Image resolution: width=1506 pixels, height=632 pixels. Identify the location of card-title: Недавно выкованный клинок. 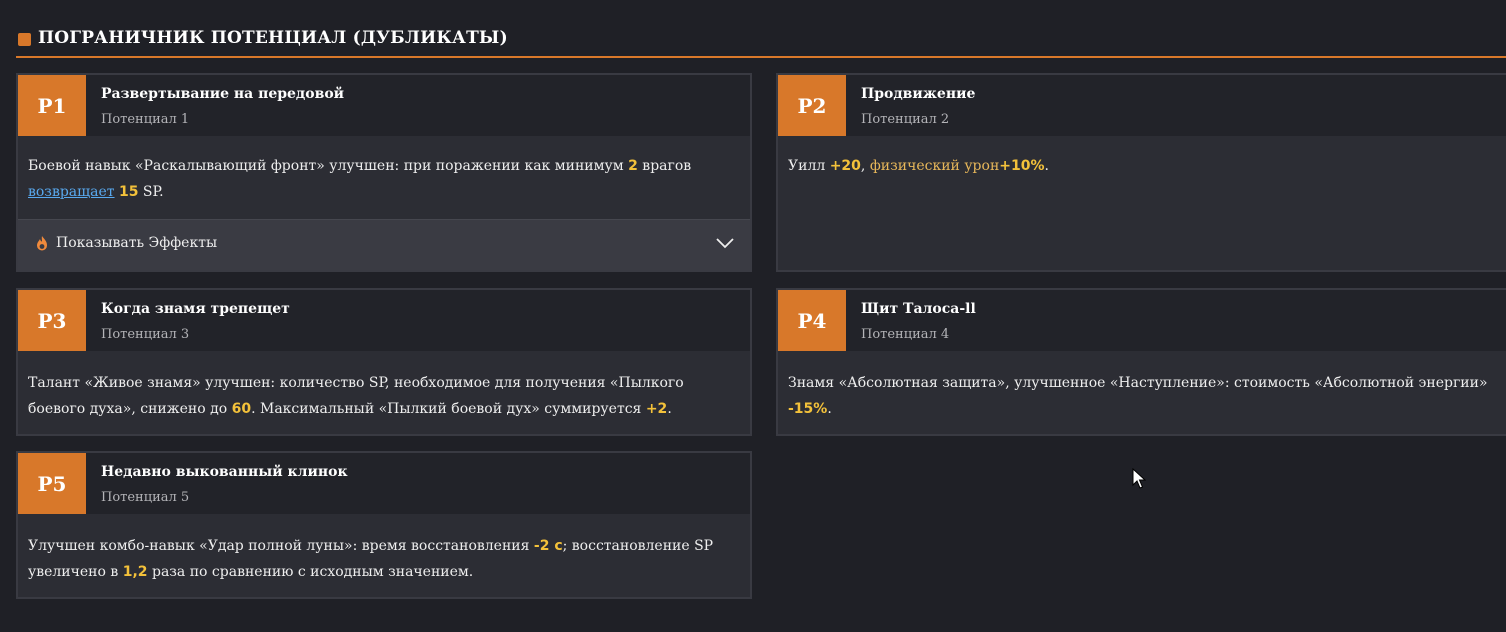
(224, 472).